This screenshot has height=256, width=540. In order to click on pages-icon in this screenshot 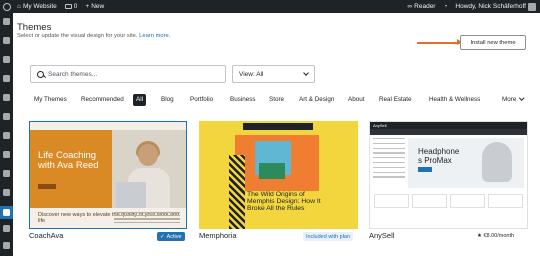, I will do `click(6, 116)`.